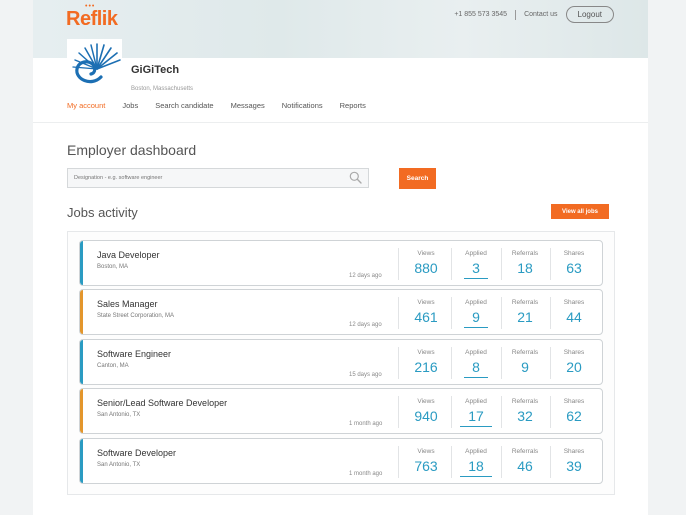  Describe the element at coordinates (476, 269) in the screenshot. I see `applied-count: 3` at that location.